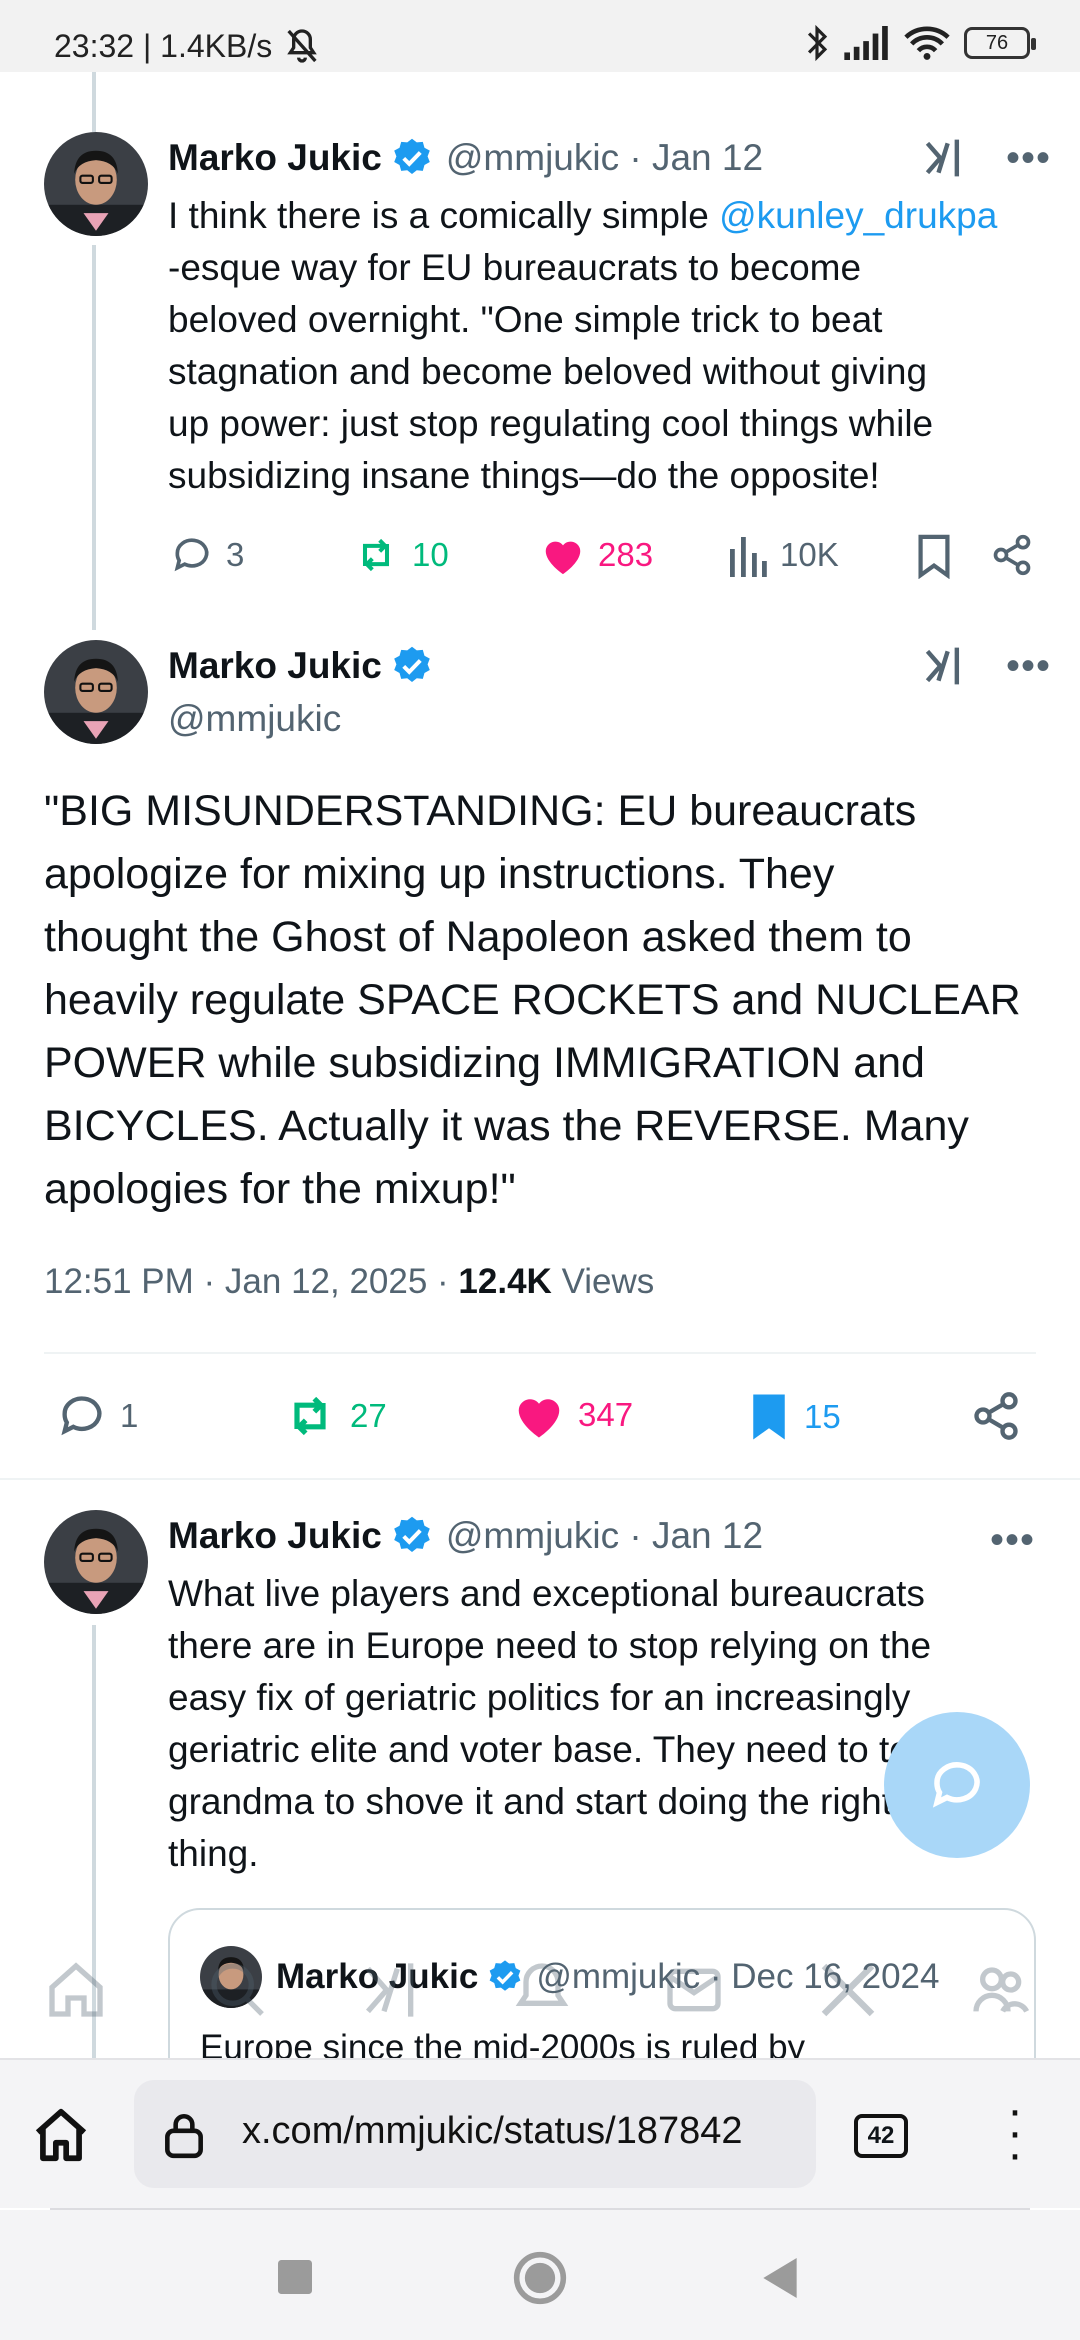 The image size is (1080, 2340). Describe the element at coordinates (540, 2278) in the screenshot. I see `system-home-icon` at that location.